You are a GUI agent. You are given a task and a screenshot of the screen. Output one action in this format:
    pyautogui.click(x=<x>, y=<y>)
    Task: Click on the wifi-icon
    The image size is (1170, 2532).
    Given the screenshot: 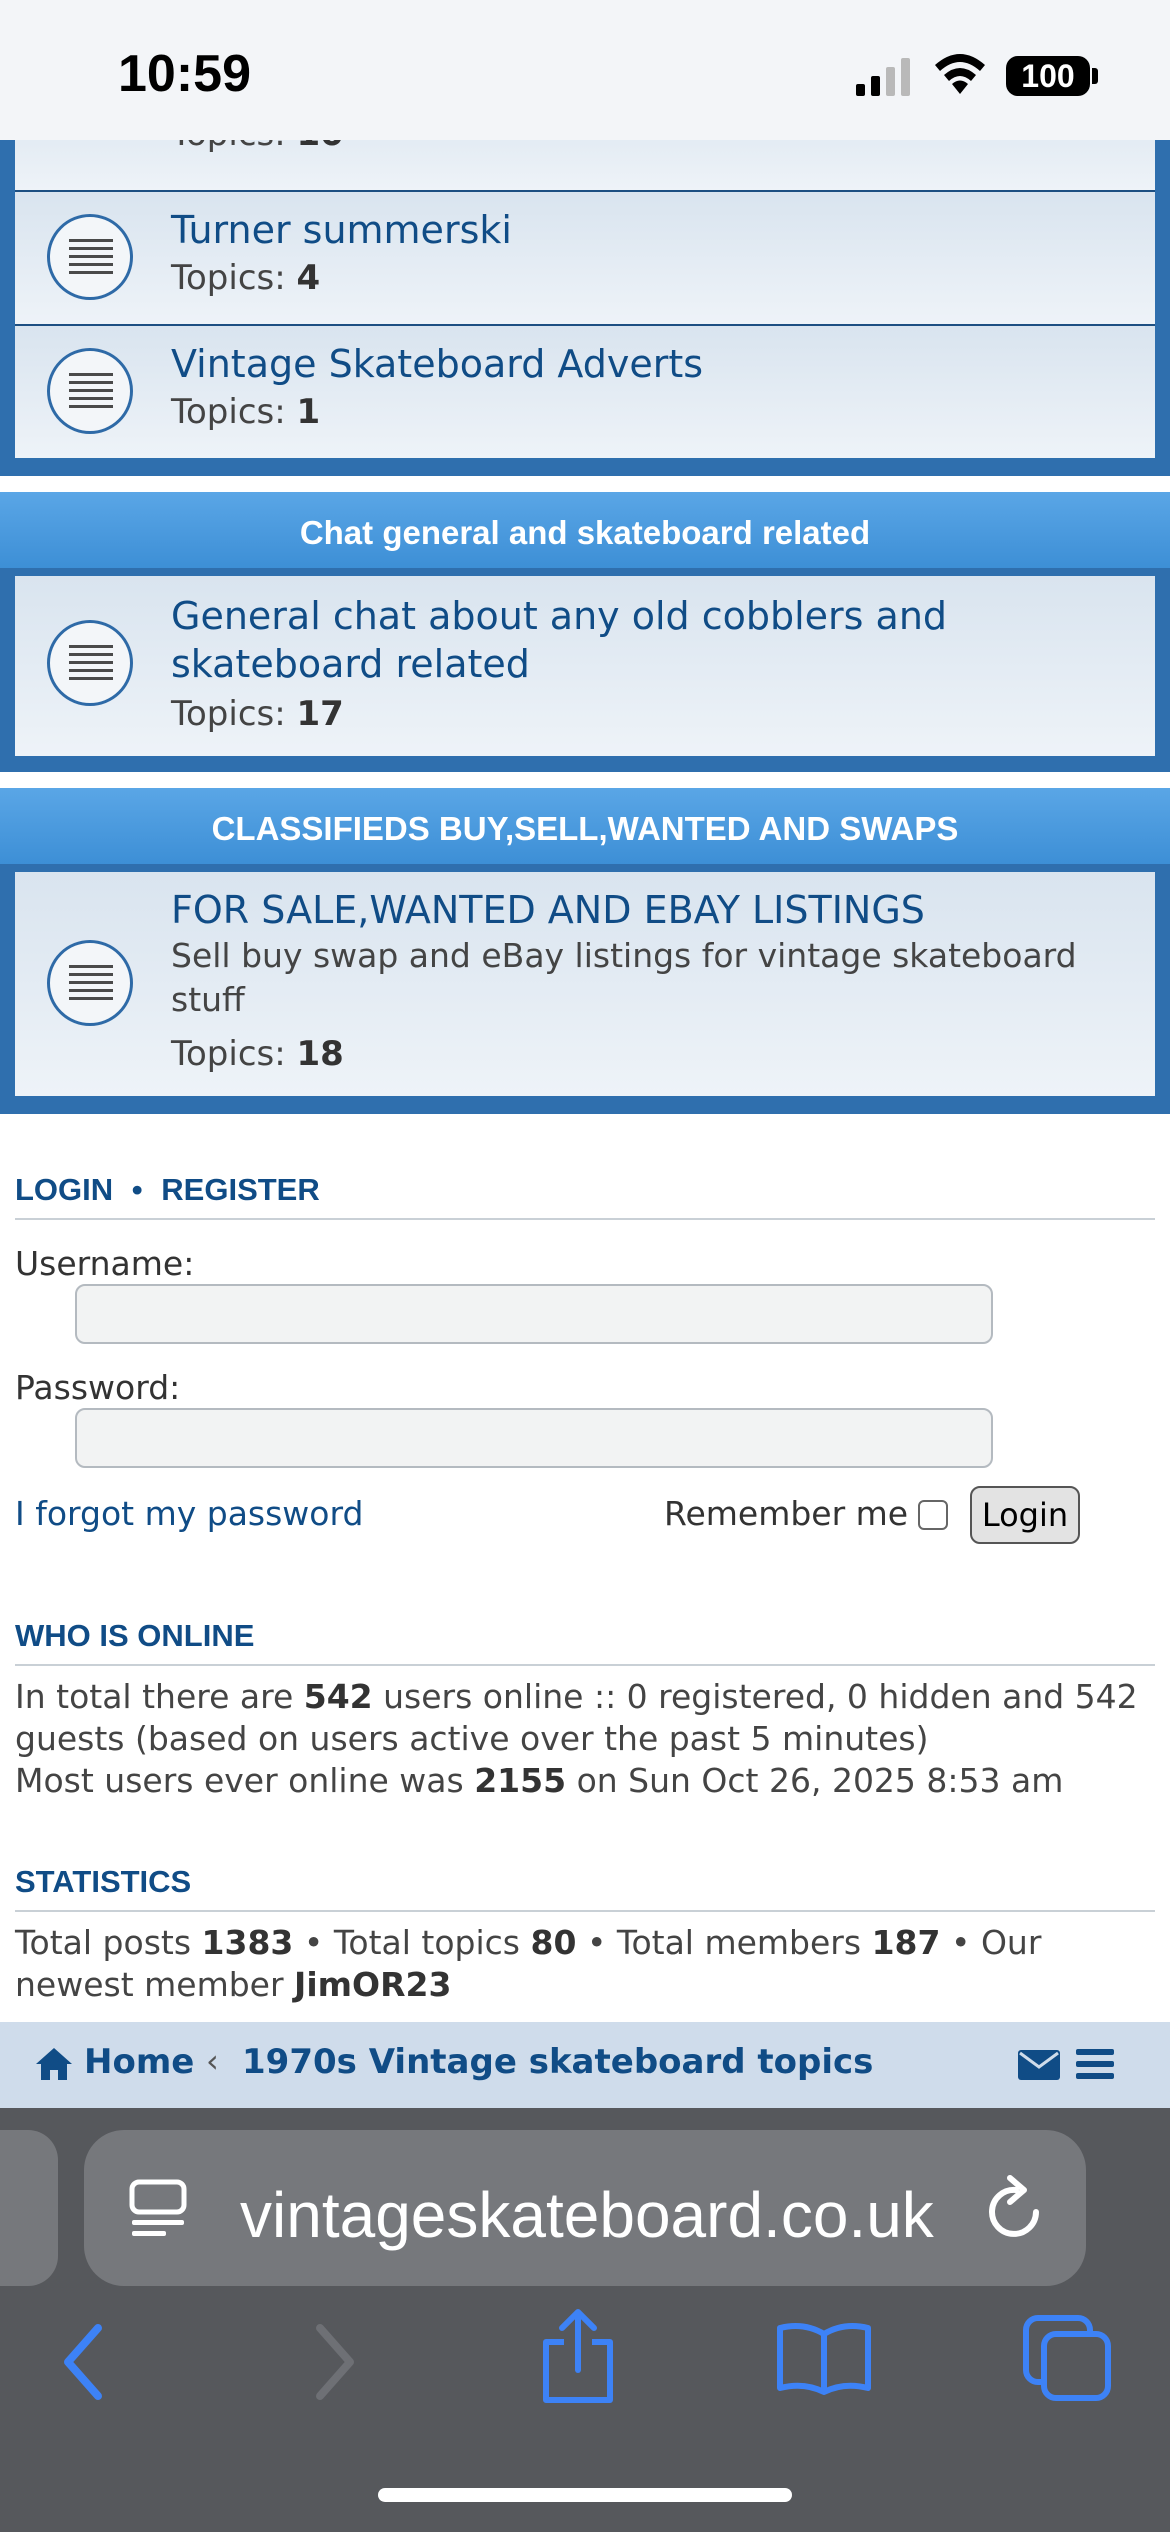 What is the action you would take?
    pyautogui.click(x=960, y=74)
    